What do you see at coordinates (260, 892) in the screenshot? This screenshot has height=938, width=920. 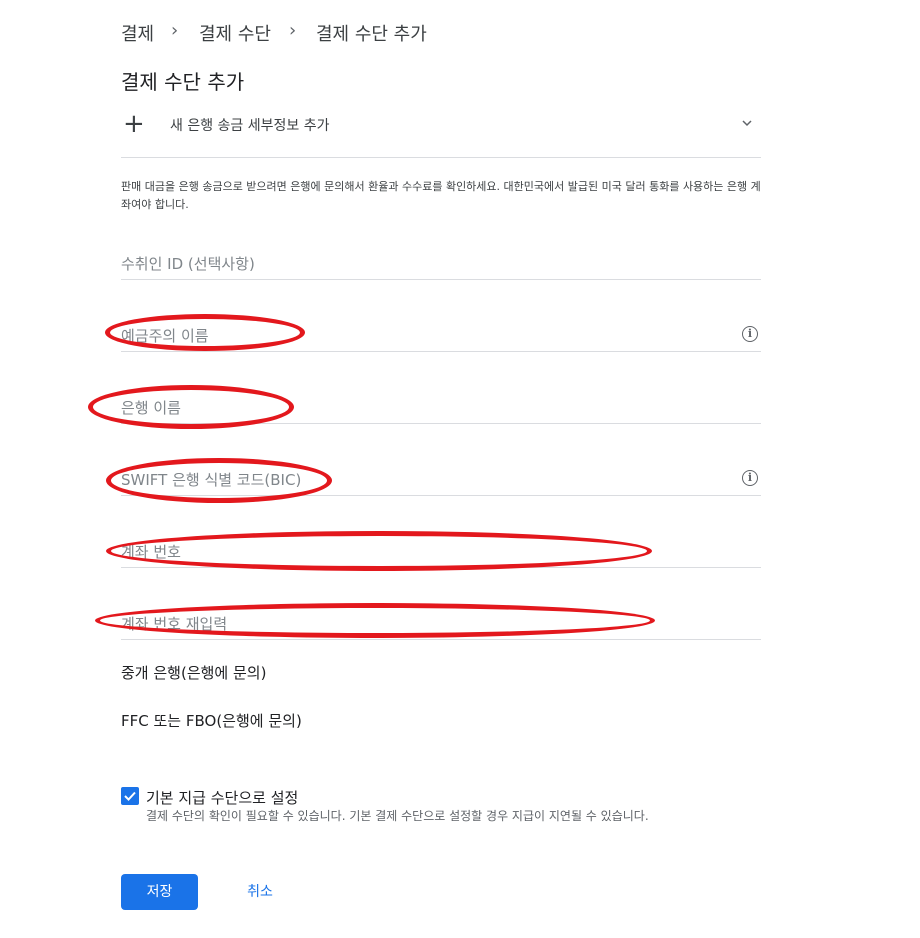 I see `cancel-button: 취소` at bounding box center [260, 892].